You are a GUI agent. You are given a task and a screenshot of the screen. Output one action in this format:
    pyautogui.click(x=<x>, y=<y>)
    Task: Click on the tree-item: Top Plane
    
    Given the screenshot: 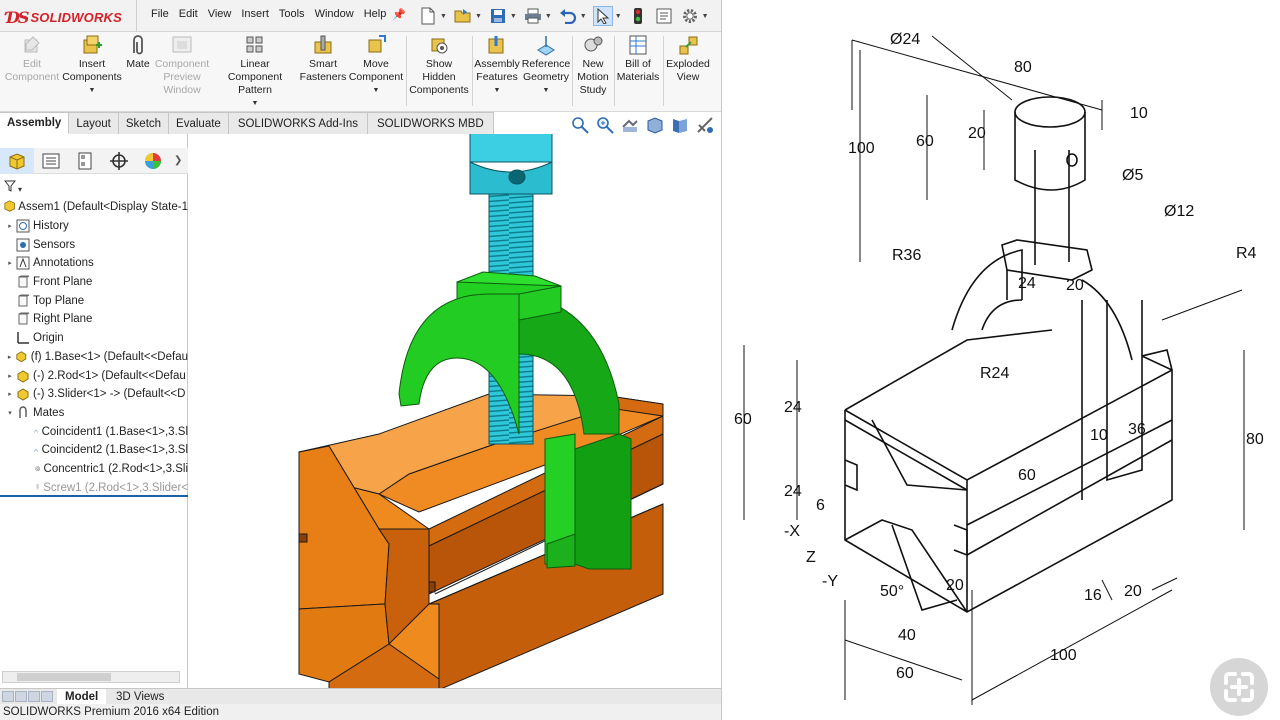 What is the action you would take?
    pyautogui.click(x=94, y=300)
    